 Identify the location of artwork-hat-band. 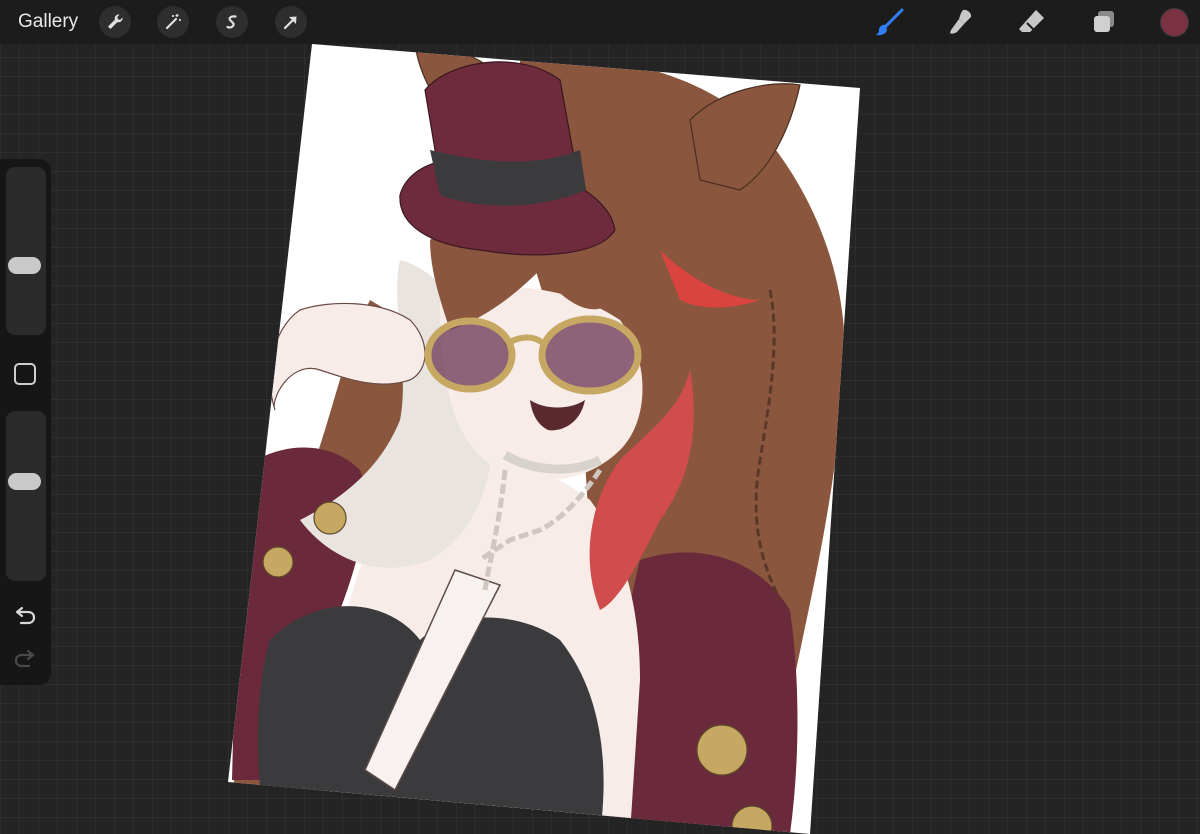
(508, 178).